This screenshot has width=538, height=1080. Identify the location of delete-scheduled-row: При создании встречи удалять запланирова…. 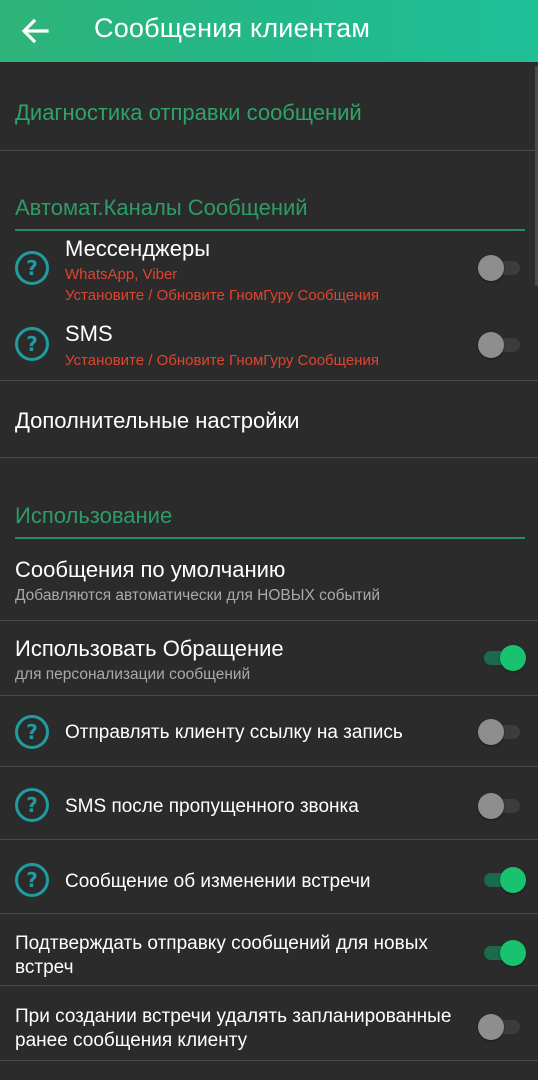
(269, 1024).